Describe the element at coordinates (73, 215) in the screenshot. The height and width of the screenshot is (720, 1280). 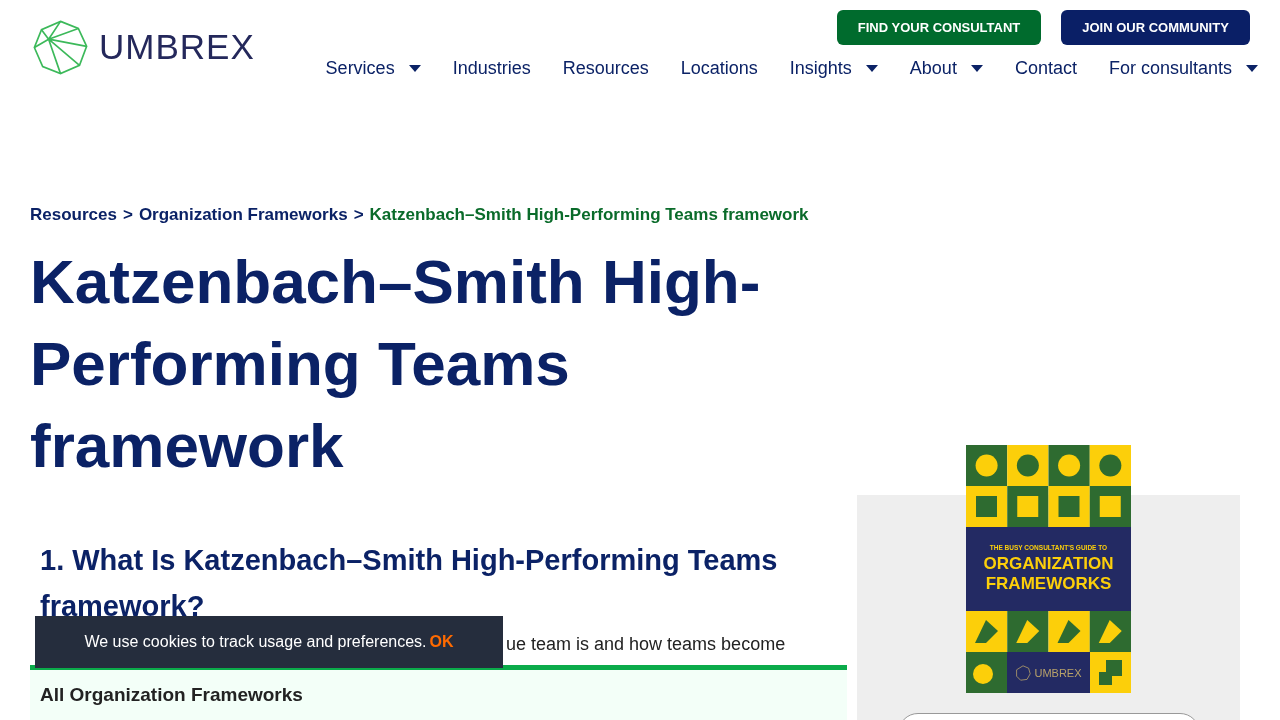
I see `breadcrumb-link: Resources` at that location.